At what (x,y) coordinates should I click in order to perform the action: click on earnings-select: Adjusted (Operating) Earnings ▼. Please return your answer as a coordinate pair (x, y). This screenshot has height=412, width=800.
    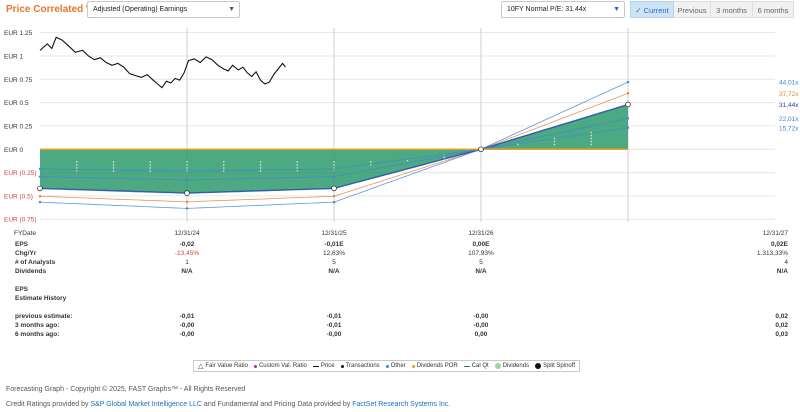
    Looking at the image, I should click on (163, 9).